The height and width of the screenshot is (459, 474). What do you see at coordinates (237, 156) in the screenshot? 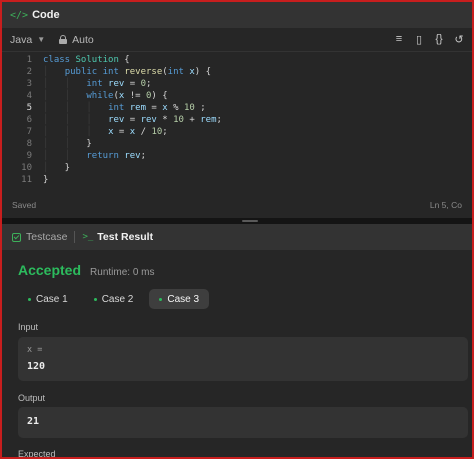
I see `code-line: 9 │ │ return rev;` at bounding box center [237, 156].